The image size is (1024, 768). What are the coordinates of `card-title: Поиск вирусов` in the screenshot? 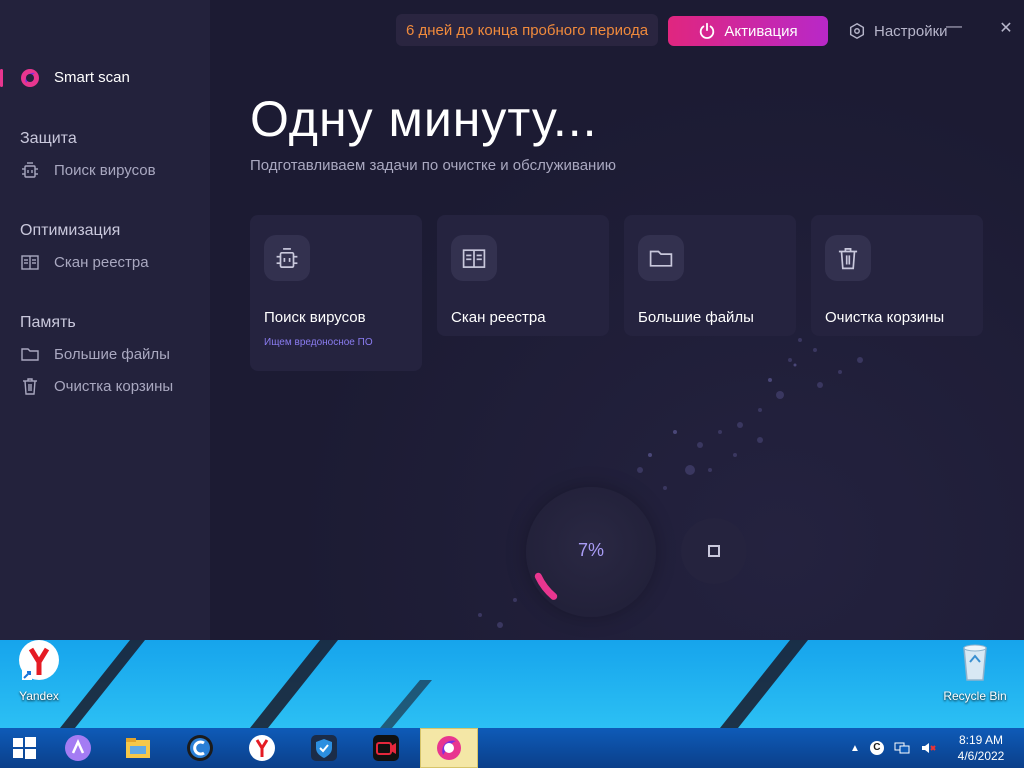 It's located at (315, 317).